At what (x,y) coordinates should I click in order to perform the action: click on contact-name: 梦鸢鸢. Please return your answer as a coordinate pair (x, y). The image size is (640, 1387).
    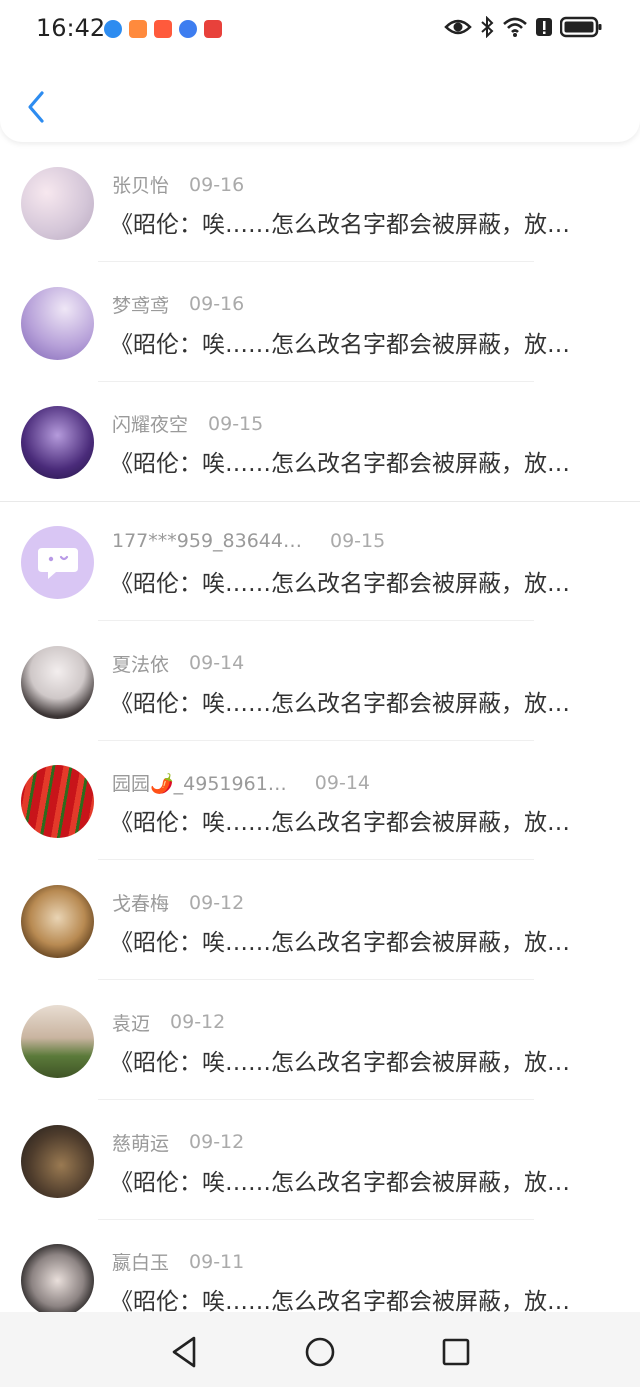
    Looking at the image, I should click on (141, 305).